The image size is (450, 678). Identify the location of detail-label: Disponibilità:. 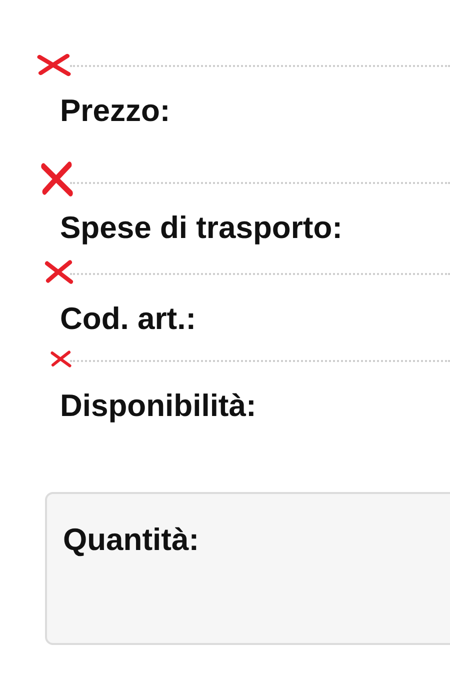
(159, 406).